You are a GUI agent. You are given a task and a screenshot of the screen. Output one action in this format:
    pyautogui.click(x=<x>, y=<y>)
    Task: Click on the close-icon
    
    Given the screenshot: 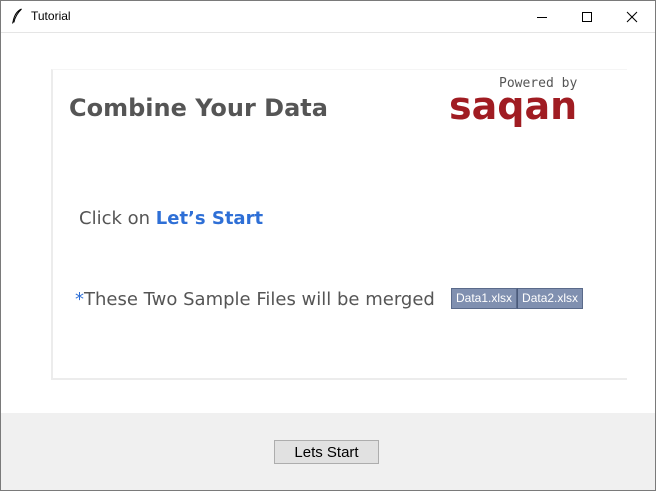 What is the action you would take?
    pyautogui.click(x=632, y=16)
    